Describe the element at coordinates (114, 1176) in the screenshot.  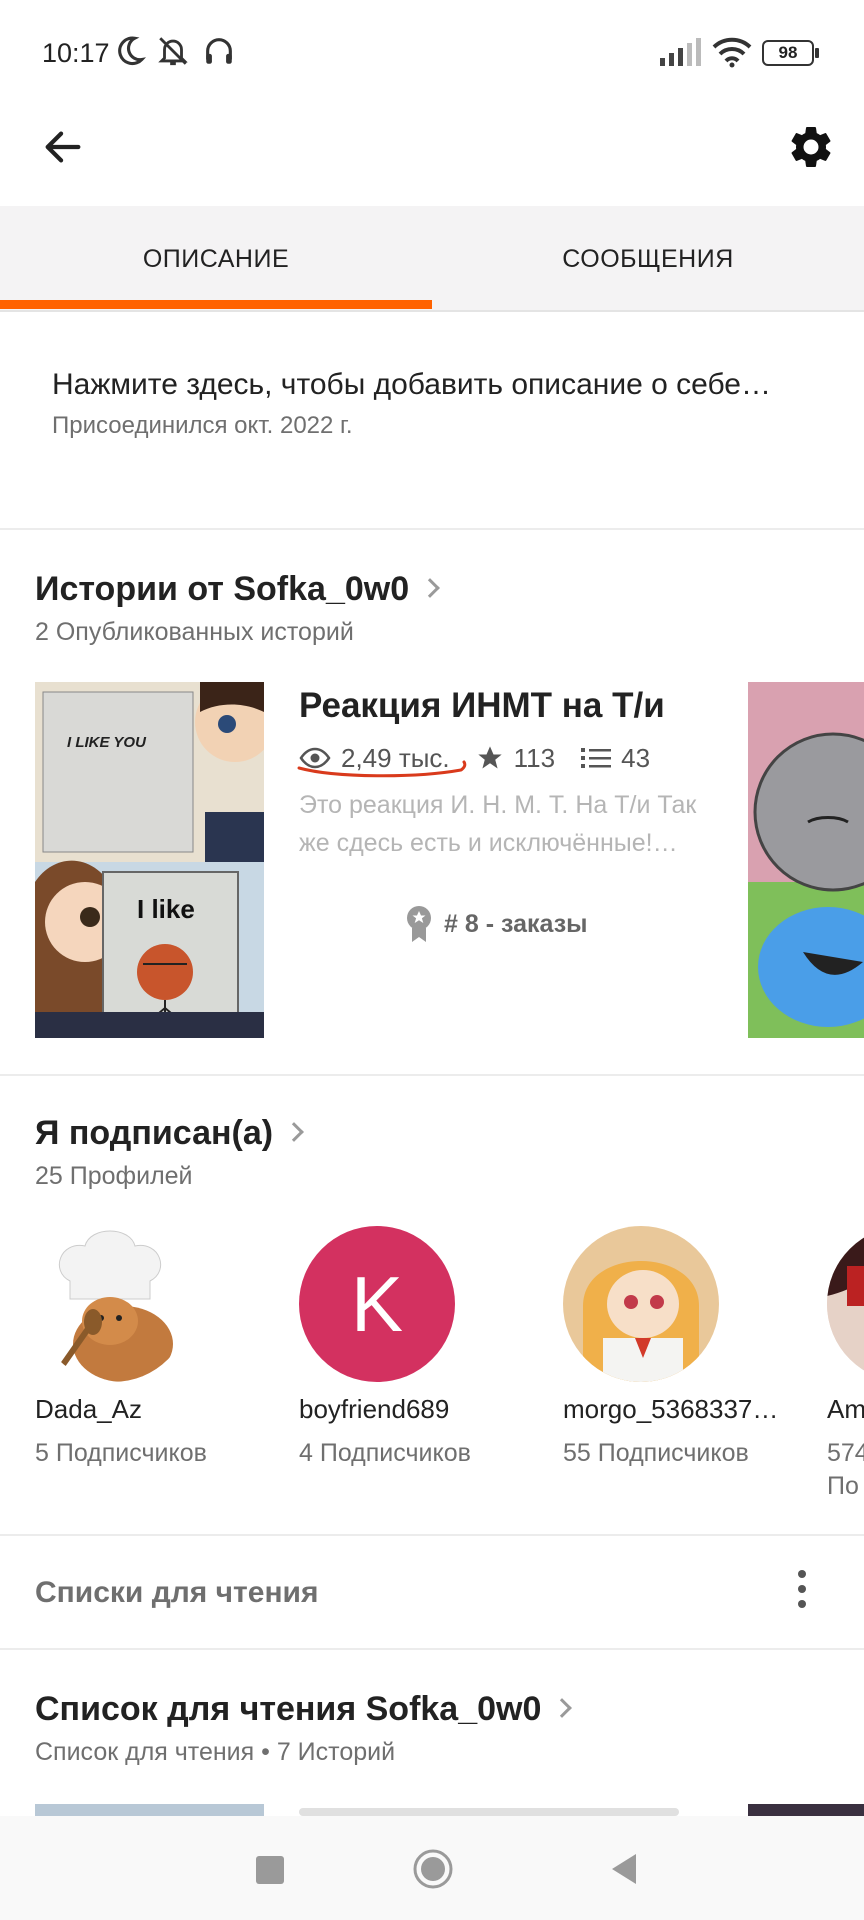
I see `following-count: 25 Профилей` at that location.